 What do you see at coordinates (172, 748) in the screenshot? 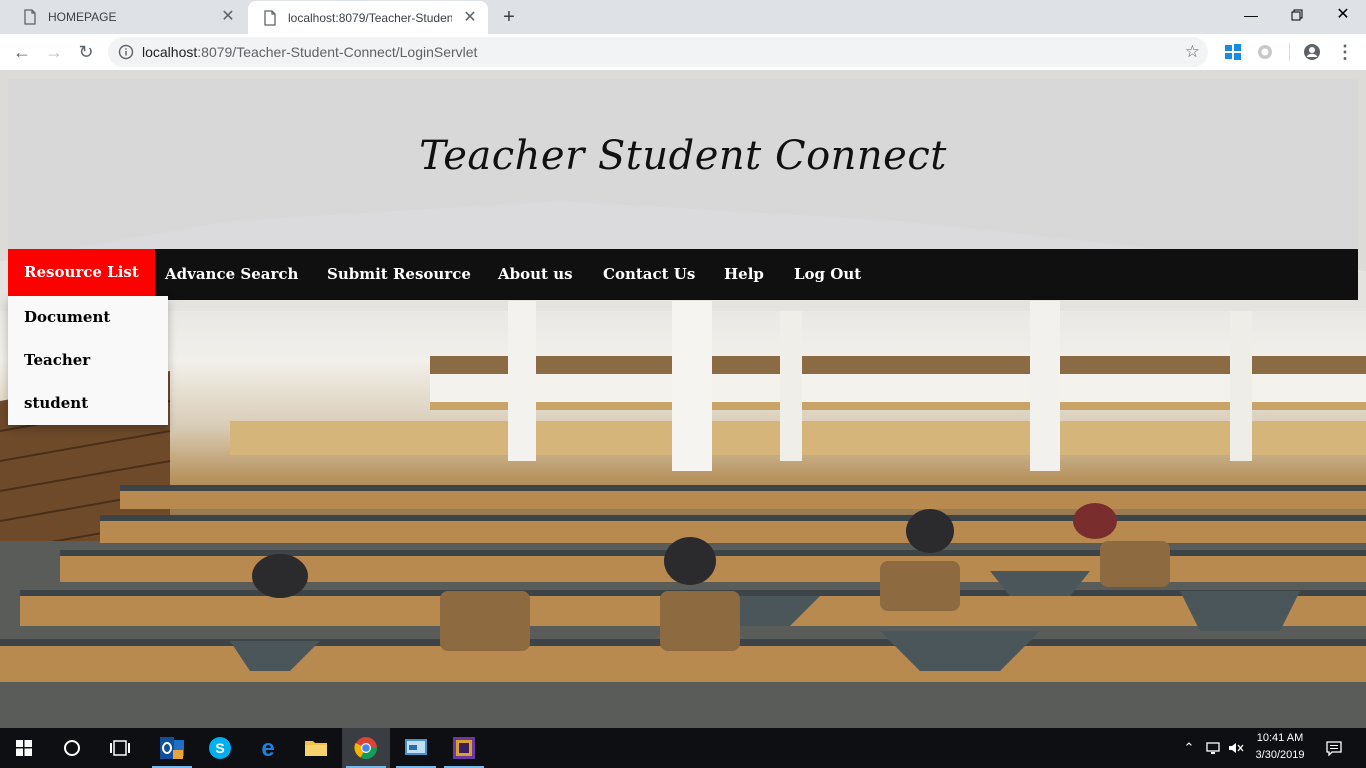
I see `outlook-icon` at bounding box center [172, 748].